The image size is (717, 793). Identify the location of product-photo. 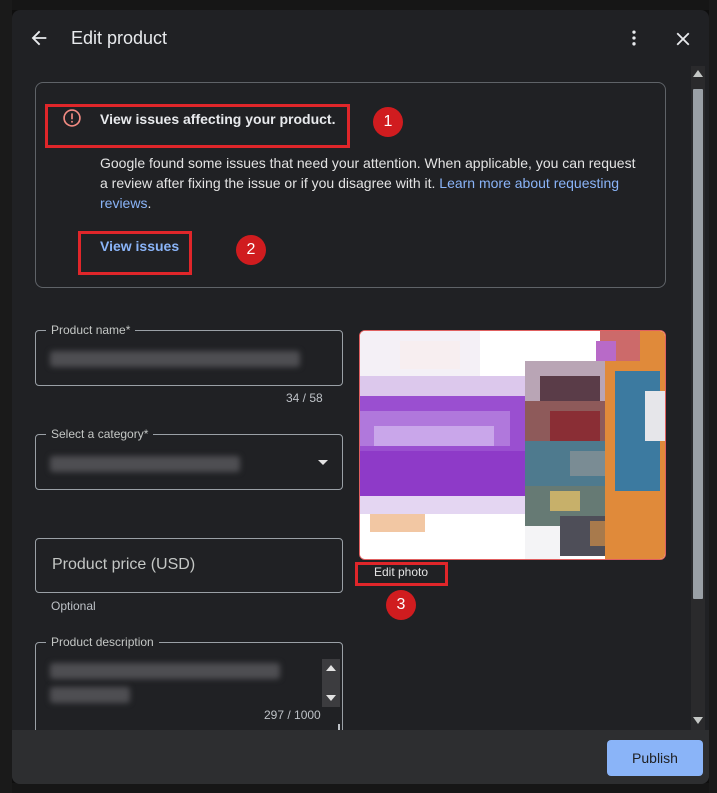
(512, 445).